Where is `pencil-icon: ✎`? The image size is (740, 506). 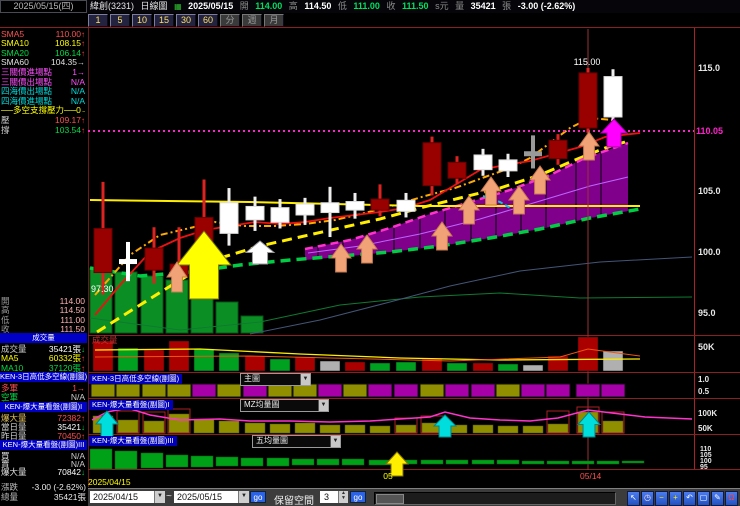 pencil-icon: ✎ is located at coordinates (717, 498).